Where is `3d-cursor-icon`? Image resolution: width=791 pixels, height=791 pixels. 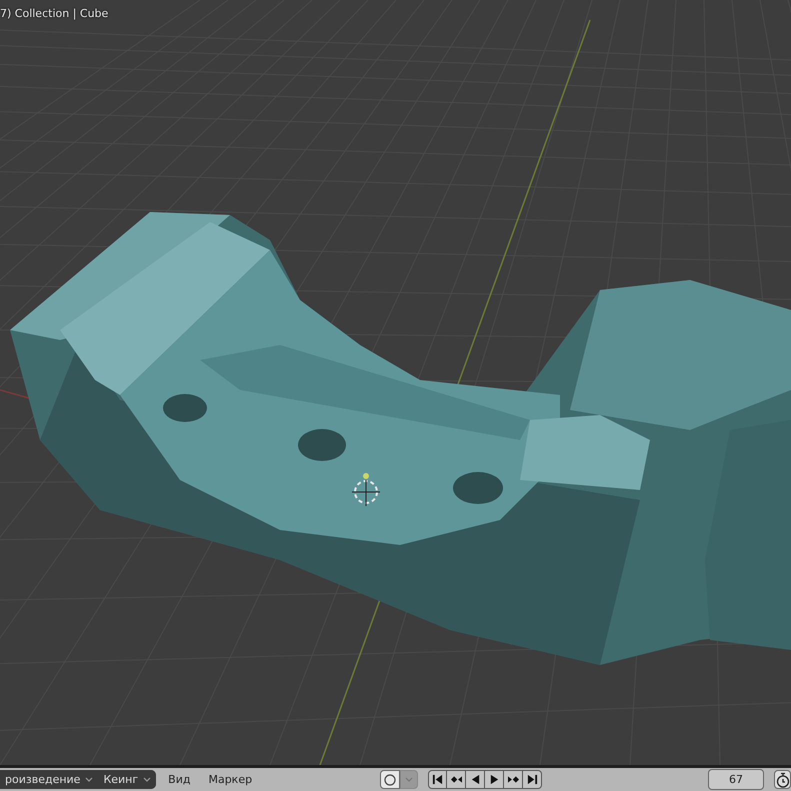 3d-cursor-icon is located at coordinates (366, 489).